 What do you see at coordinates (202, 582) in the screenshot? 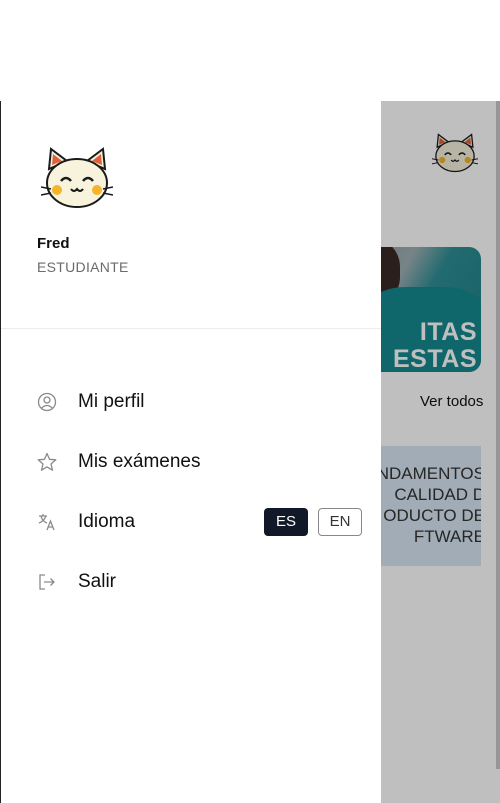
I see `menu-item-logout: Salir` at bounding box center [202, 582].